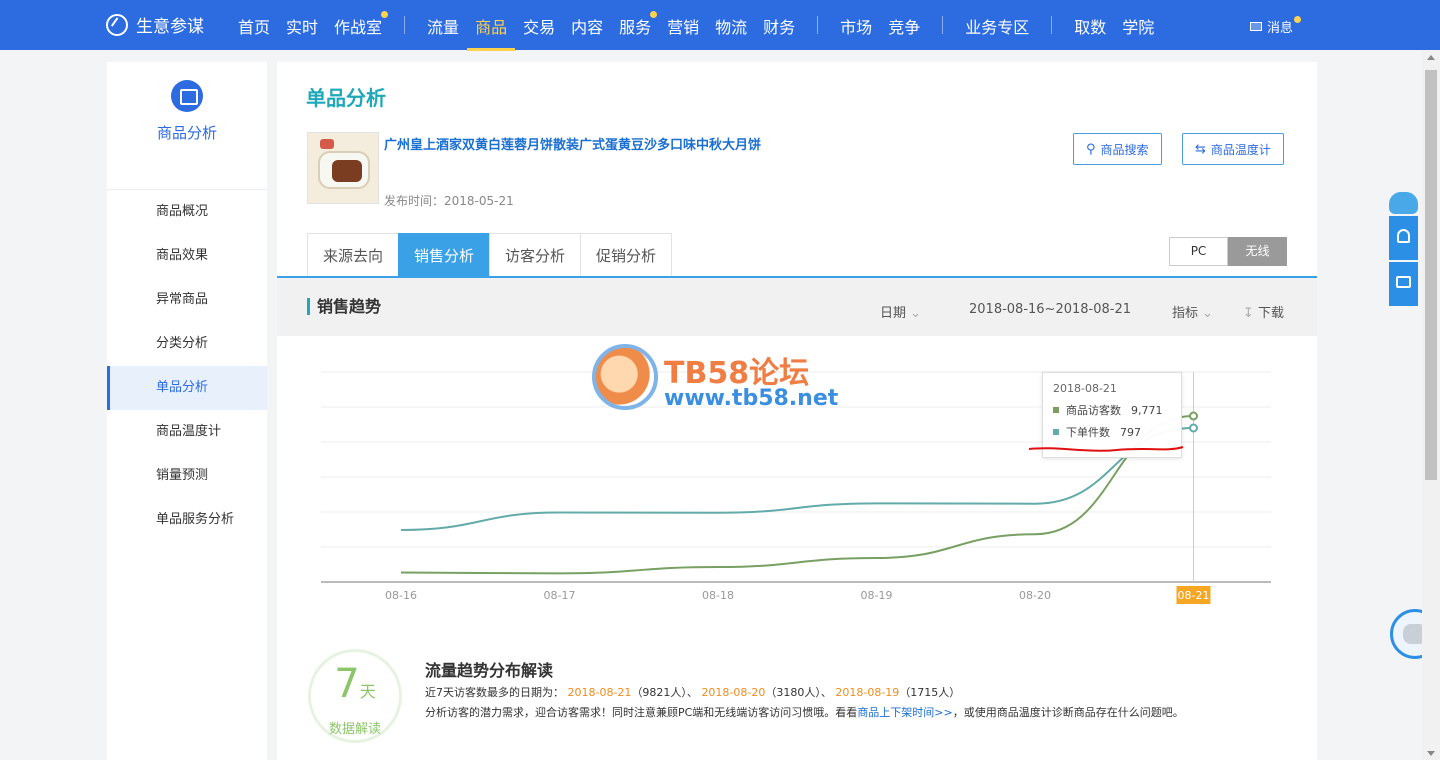 This screenshot has height=760, width=1440. What do you see at coordinates (1198, 251) in the screenshot?
I see `device-pc-button: PC` at bounding box center [1198, 251].